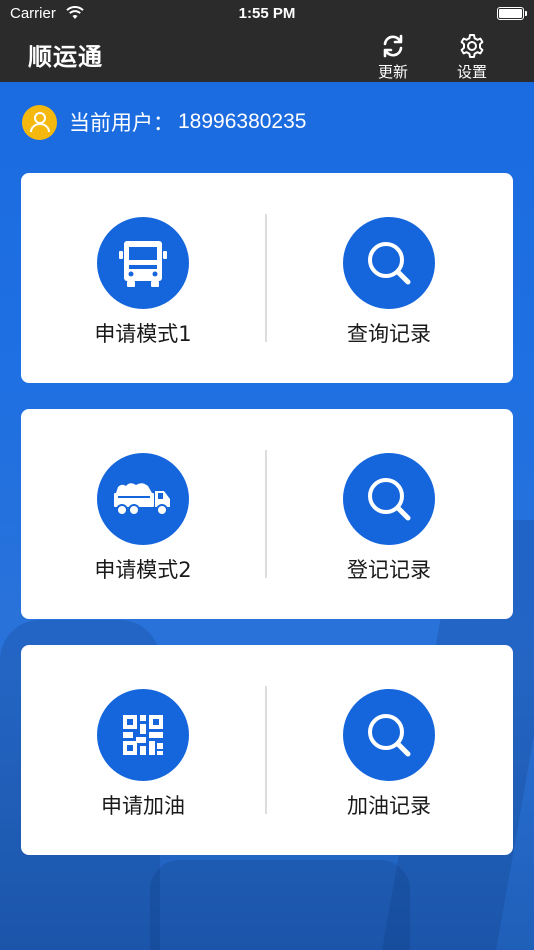  What do you see at coordinates (242, 121) in the screenshot?
I see `current-user-phone: 18996380235` at bounding box center [242, 121].